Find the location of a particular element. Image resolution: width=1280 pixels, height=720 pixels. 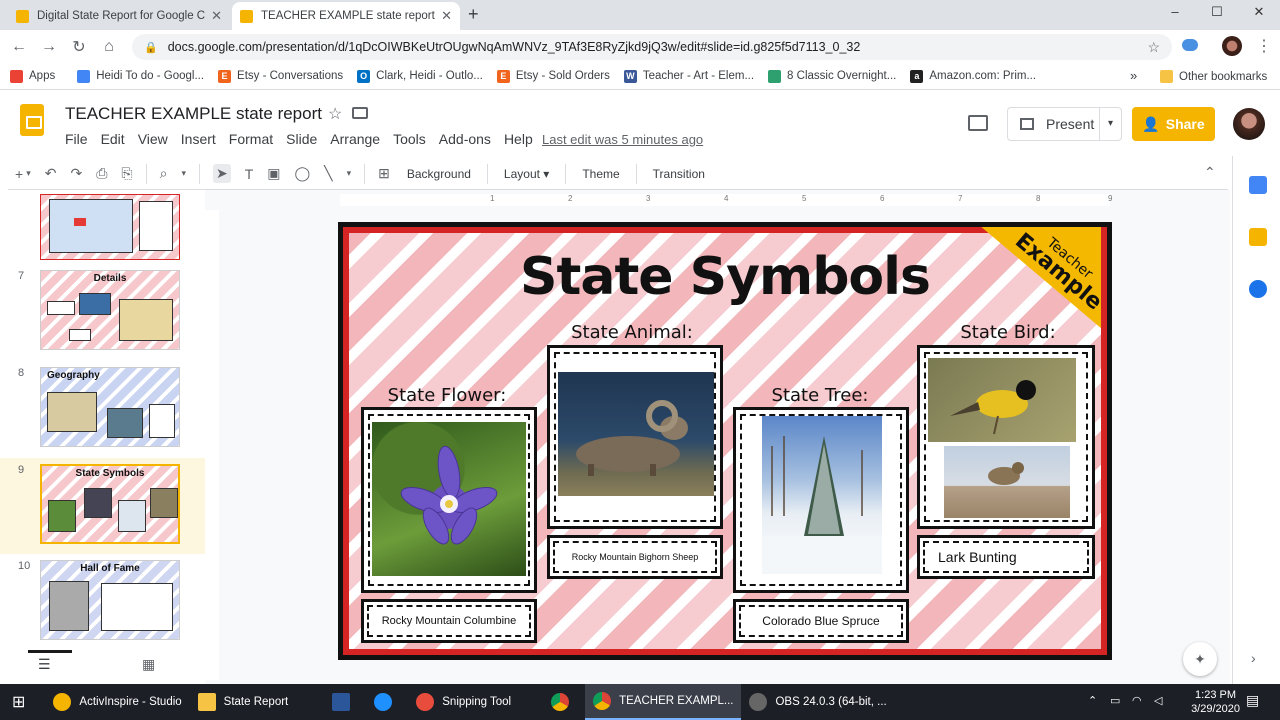

menu-file: File is located at coordinates (76, 139).